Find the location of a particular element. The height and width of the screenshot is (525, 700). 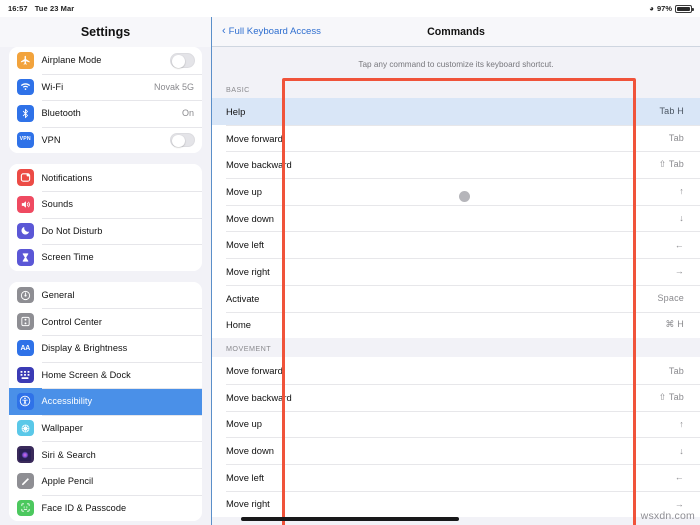

command-name: Move right is located at coordinates (248, 504).